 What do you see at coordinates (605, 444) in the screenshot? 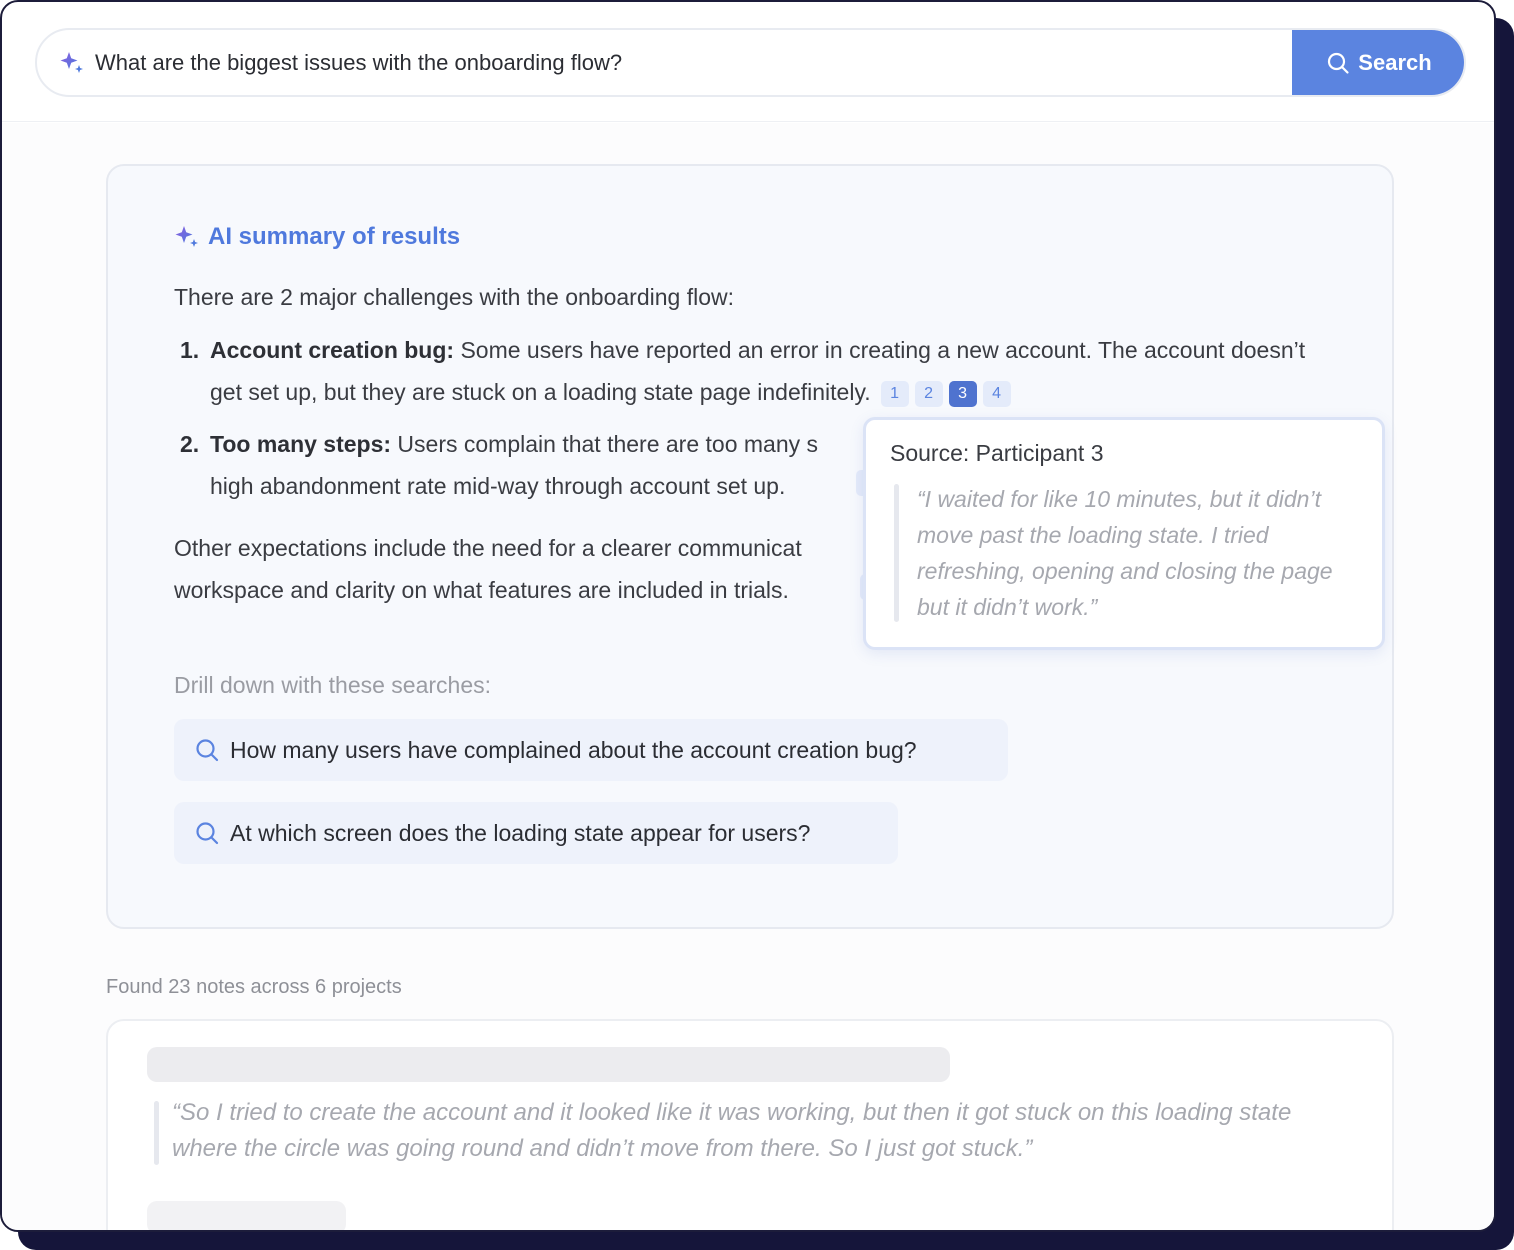
I see `item-text: Users complain that there are too many s` at bounding box center [605, 444].